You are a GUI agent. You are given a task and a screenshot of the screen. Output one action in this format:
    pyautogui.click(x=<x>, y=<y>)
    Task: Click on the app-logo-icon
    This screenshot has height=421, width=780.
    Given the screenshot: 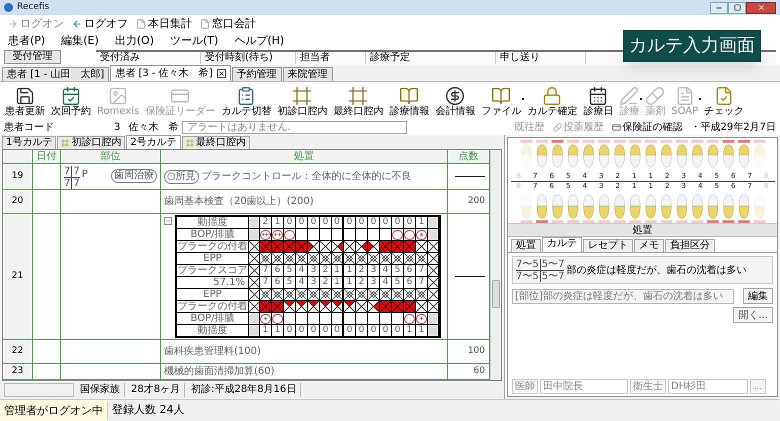 What is the action you would take?
    pyautogui.click(x=8, y=7)
    